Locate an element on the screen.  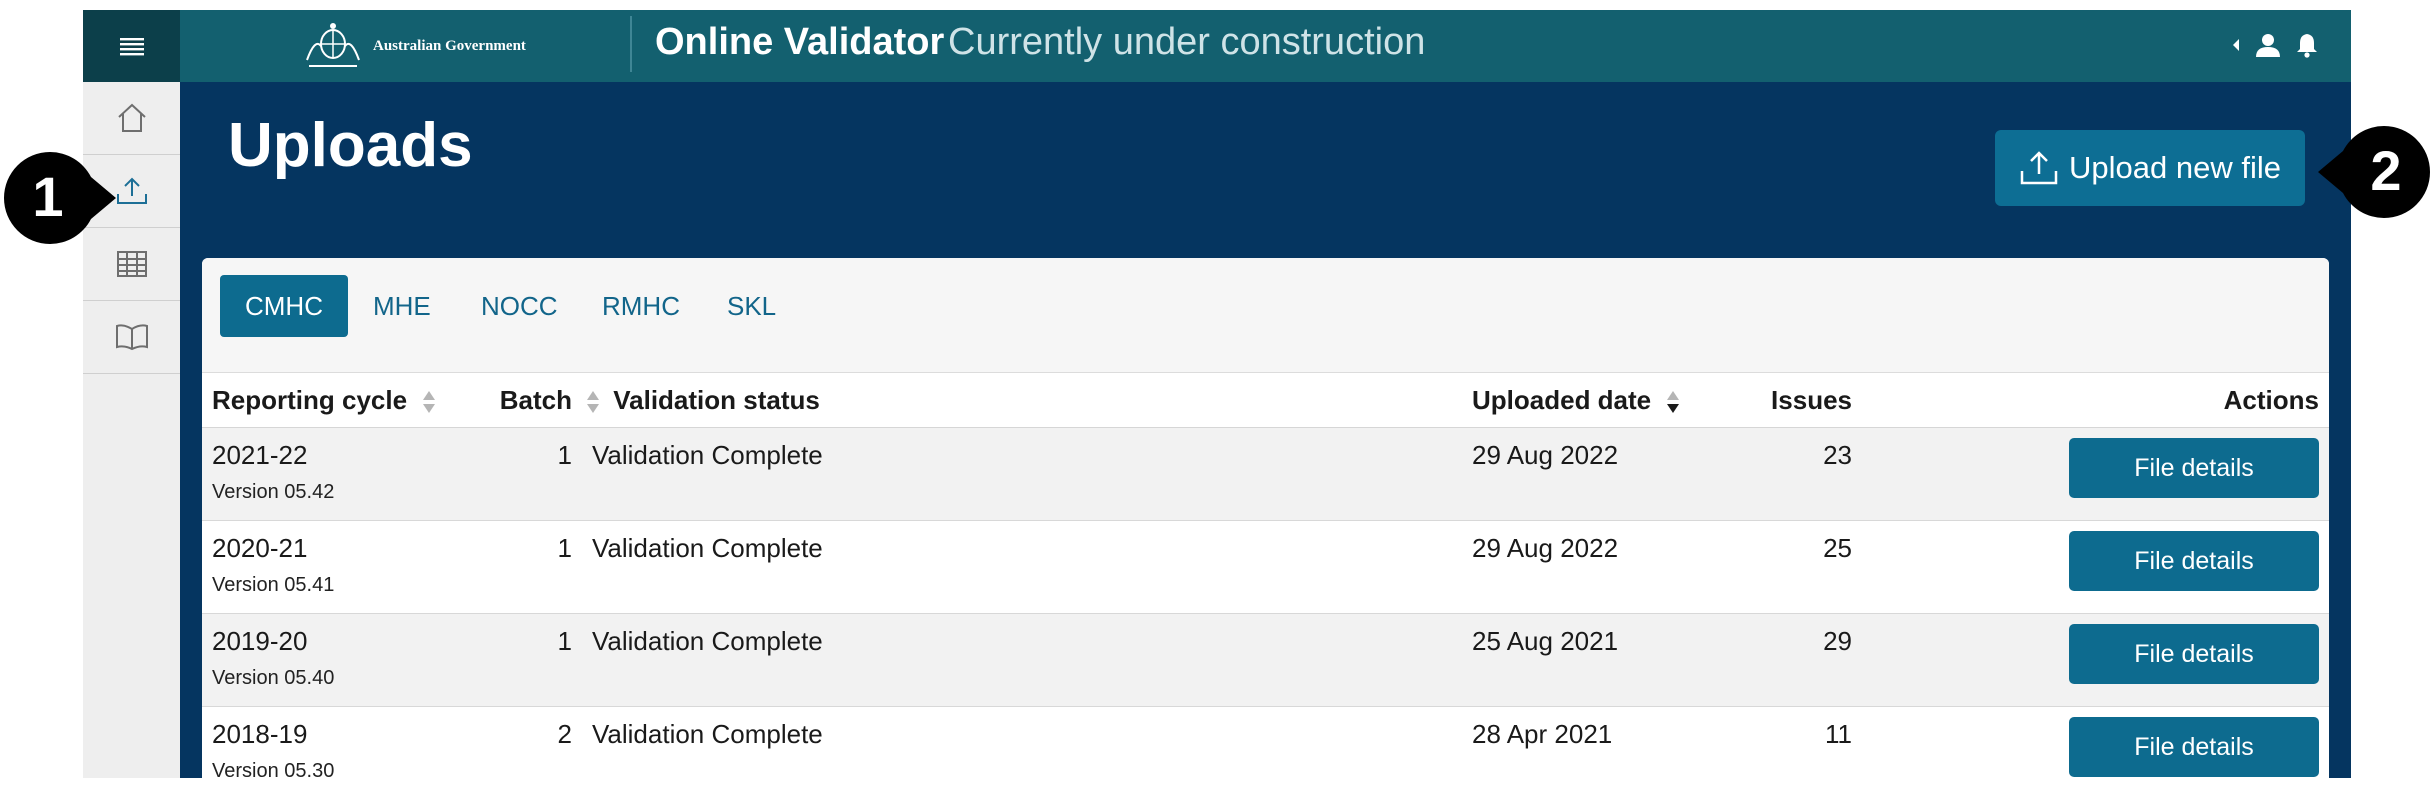
callout-2-marker: 2 is located at coordinates (2374, 172).